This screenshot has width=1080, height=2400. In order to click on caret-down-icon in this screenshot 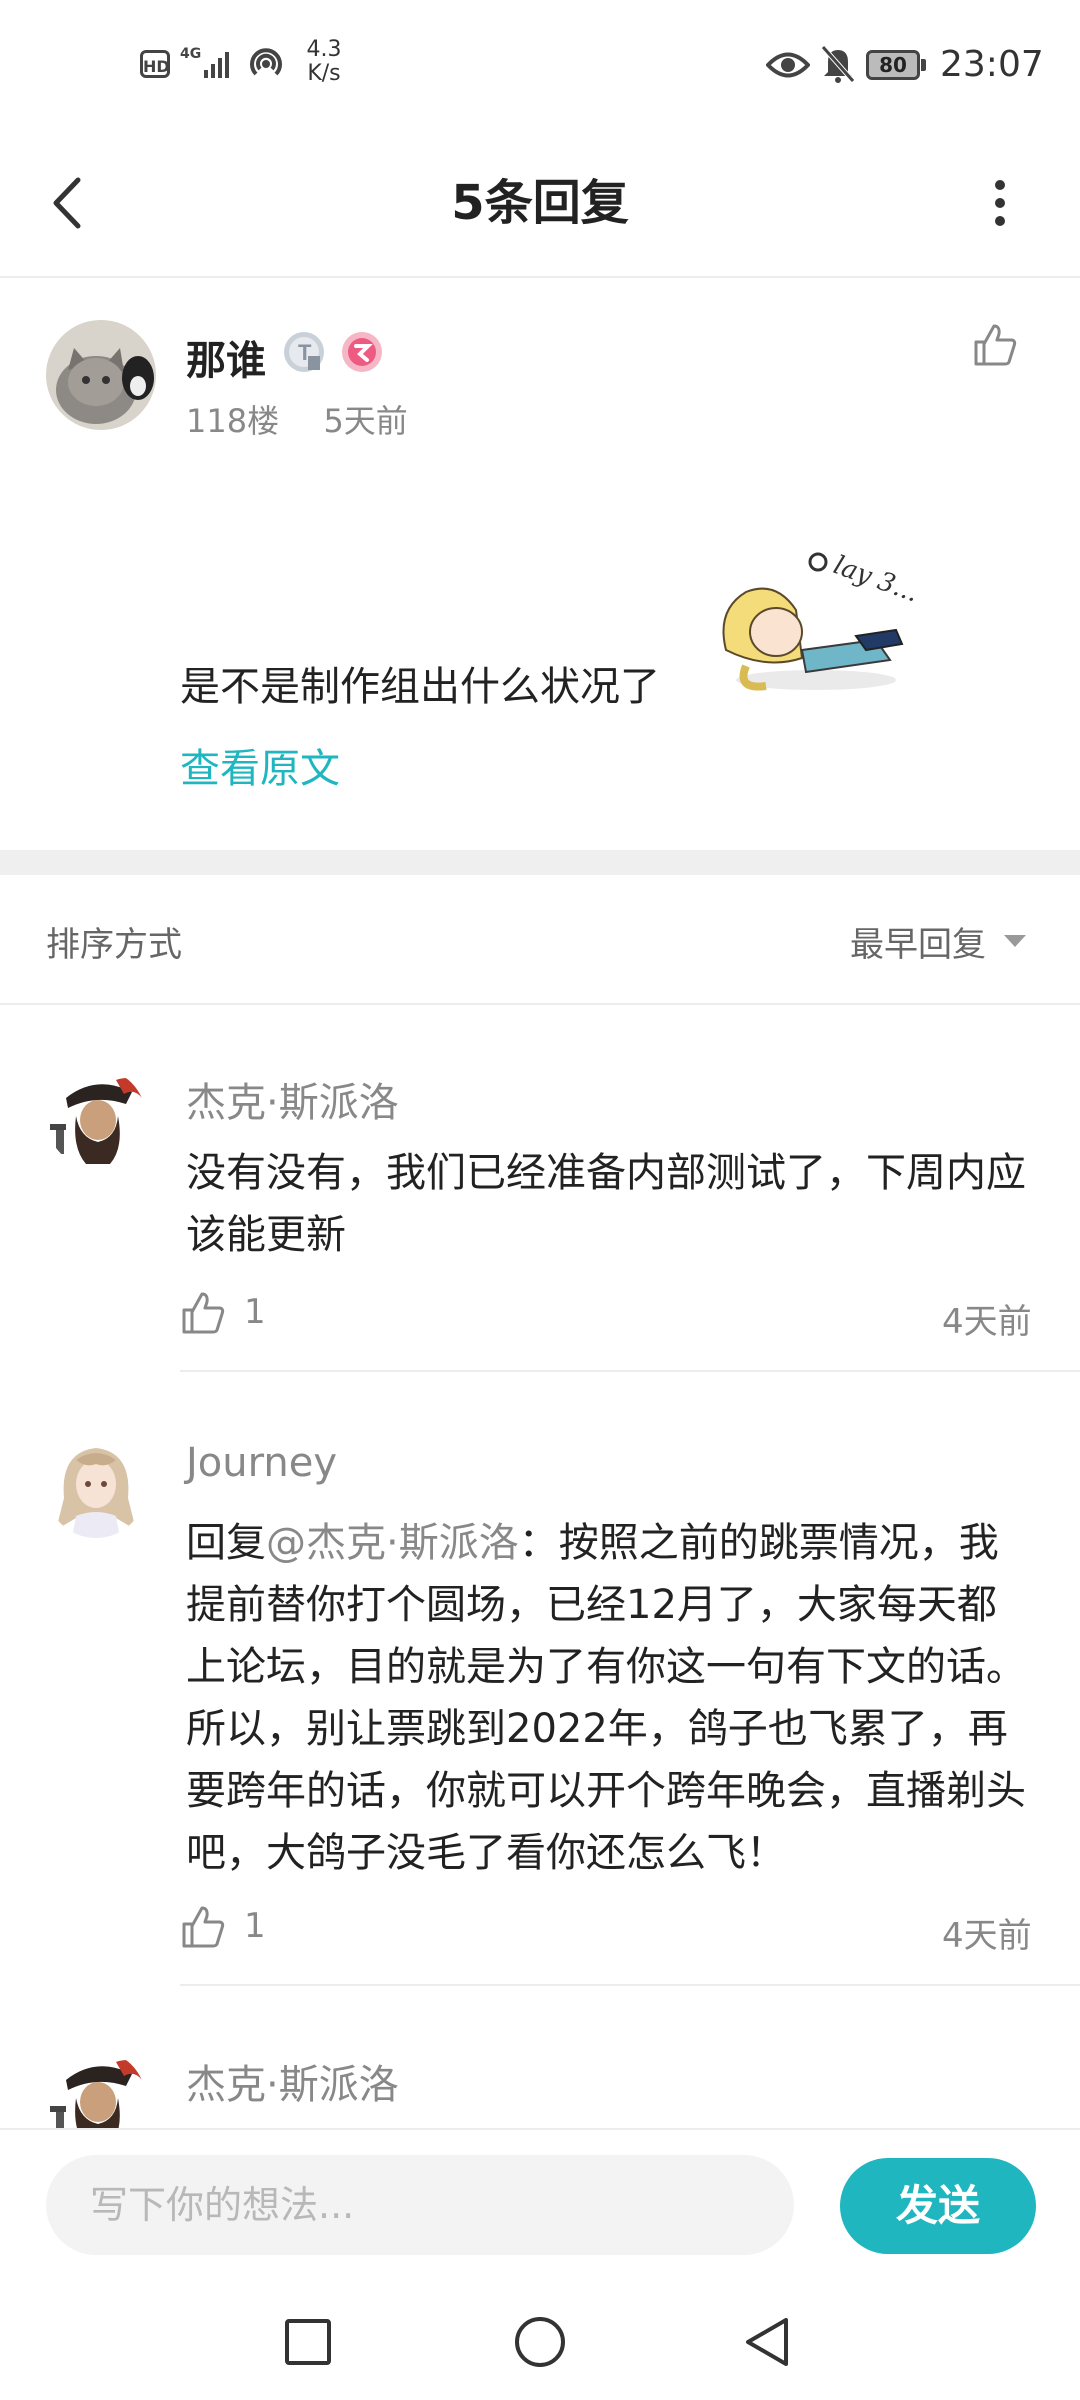, I will do `click(1015, 941)`.